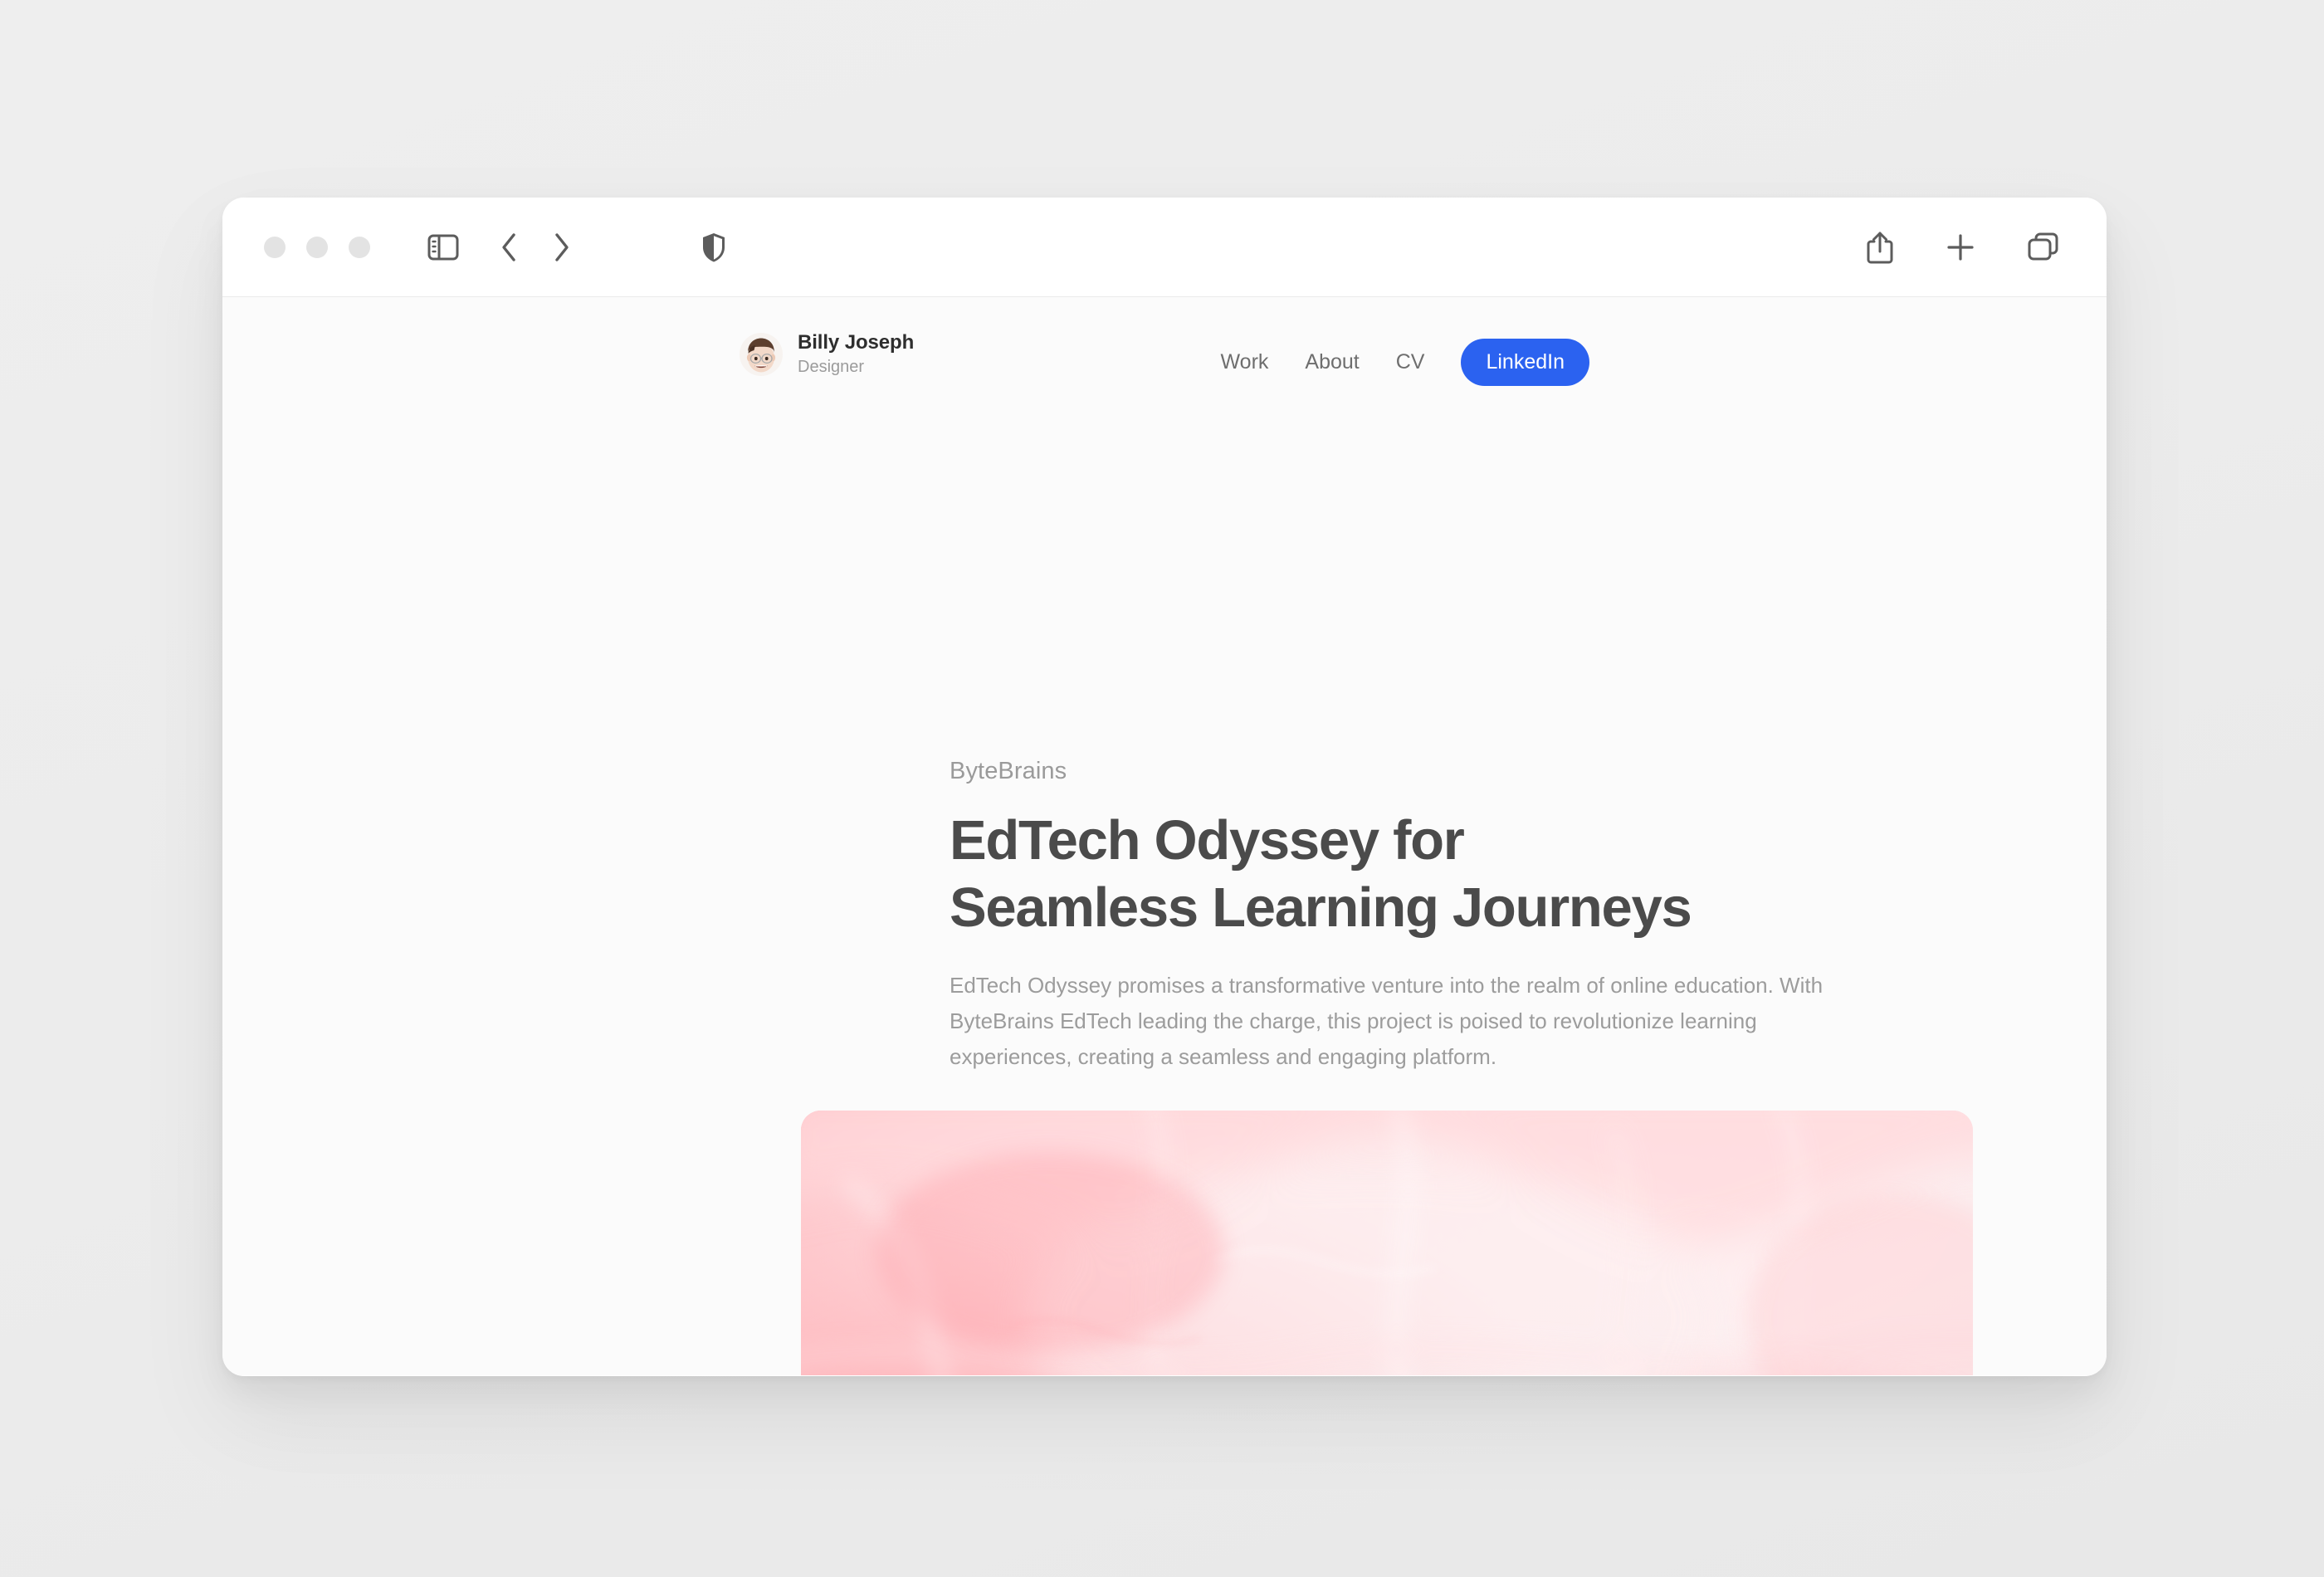 The height and width of the screenshot is (1577, 2324). Describe the element at coordinates (1332, 362) in the screenshot. I see `nav-link-about: About` at that location.